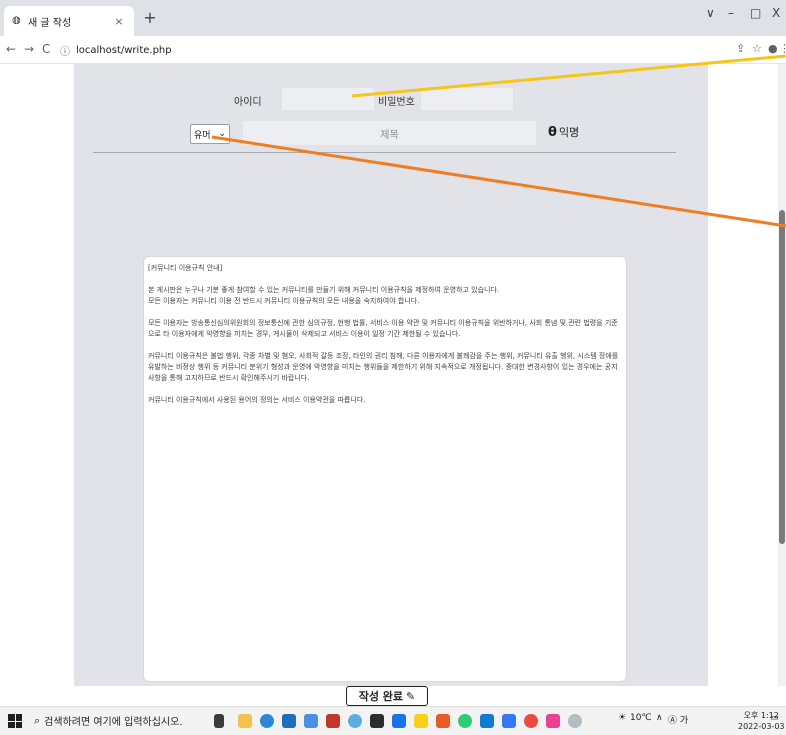 The image size is (786, 735). I want to click on tab-search-icon: ∨, so click(710, 13).